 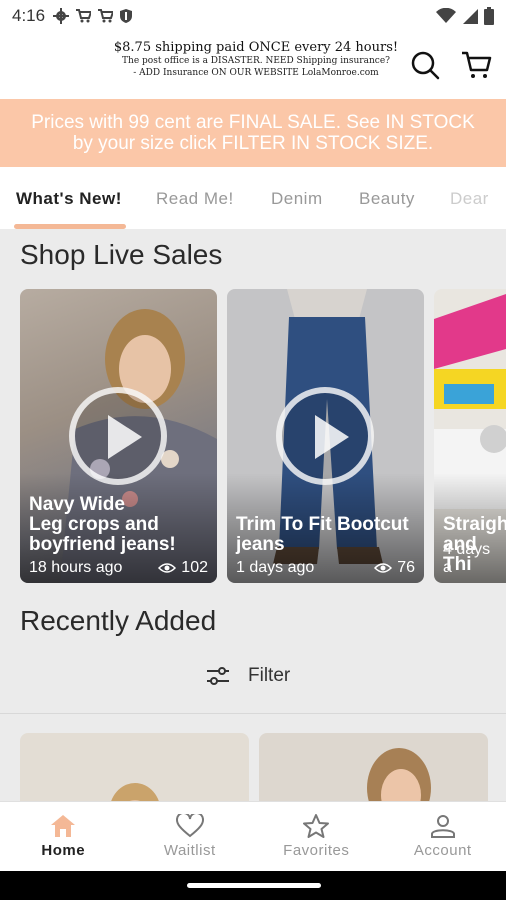 I want to click on nav-waitlist-label: Waitlist, so click(x=189, y=850).